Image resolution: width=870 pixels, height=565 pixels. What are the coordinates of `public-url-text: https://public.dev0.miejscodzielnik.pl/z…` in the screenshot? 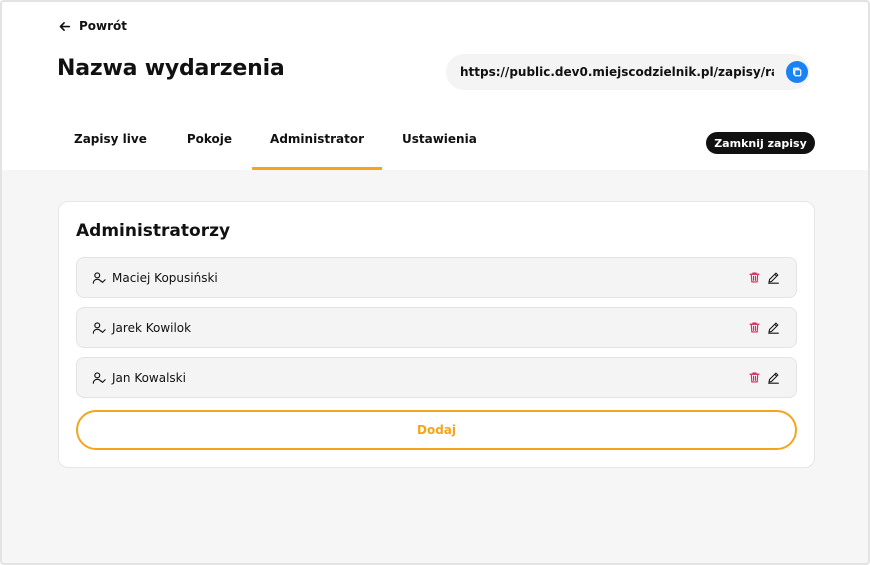 It's located at (617, 72).